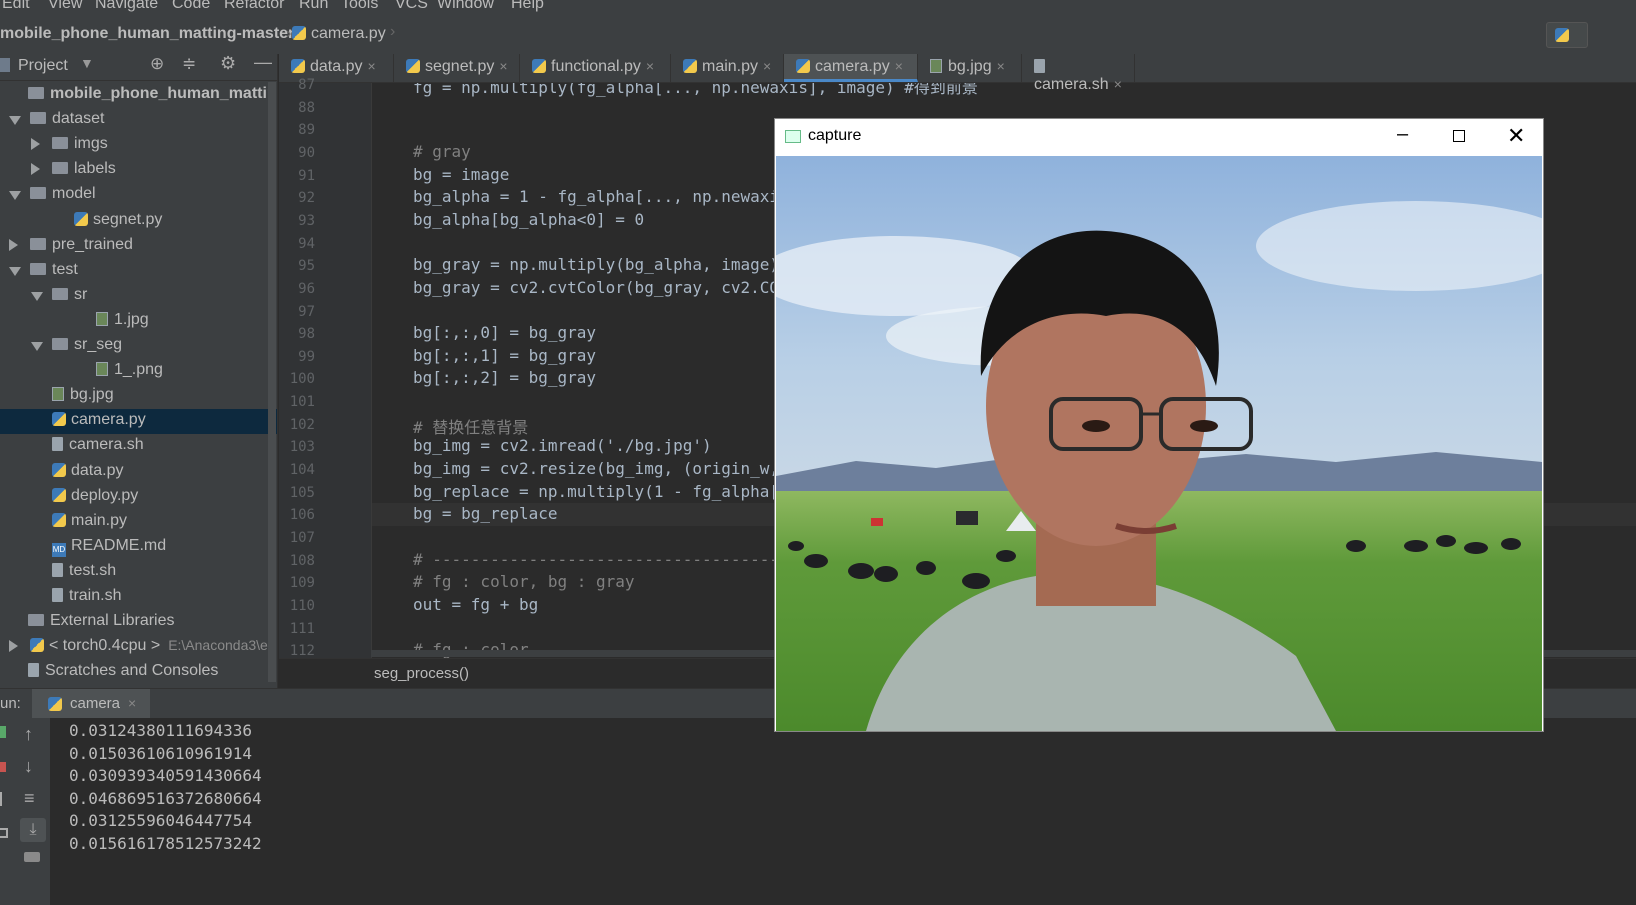  What do you see at coordinates (442, 151) in the screenshot?
I see `code-line: # gray` at bounding box center [442, 151].